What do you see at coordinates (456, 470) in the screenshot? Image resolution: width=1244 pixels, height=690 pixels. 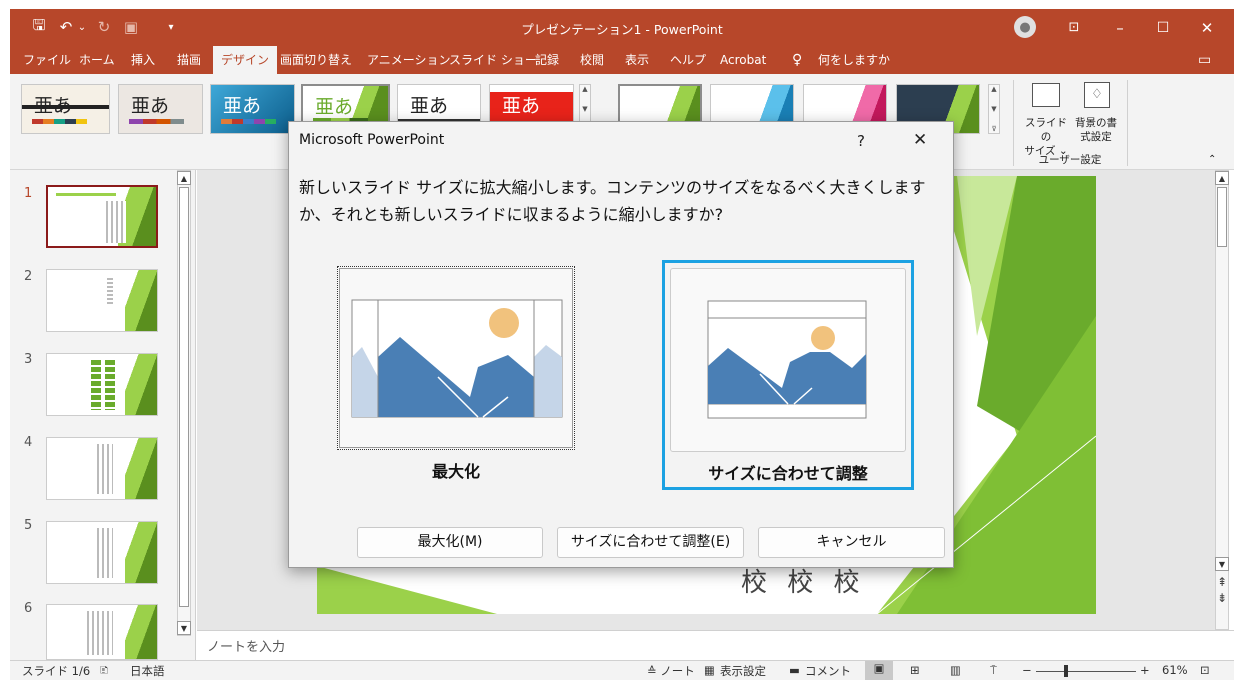 I see `maximize-option-label: 最大化` at bounding box center [456, 470].